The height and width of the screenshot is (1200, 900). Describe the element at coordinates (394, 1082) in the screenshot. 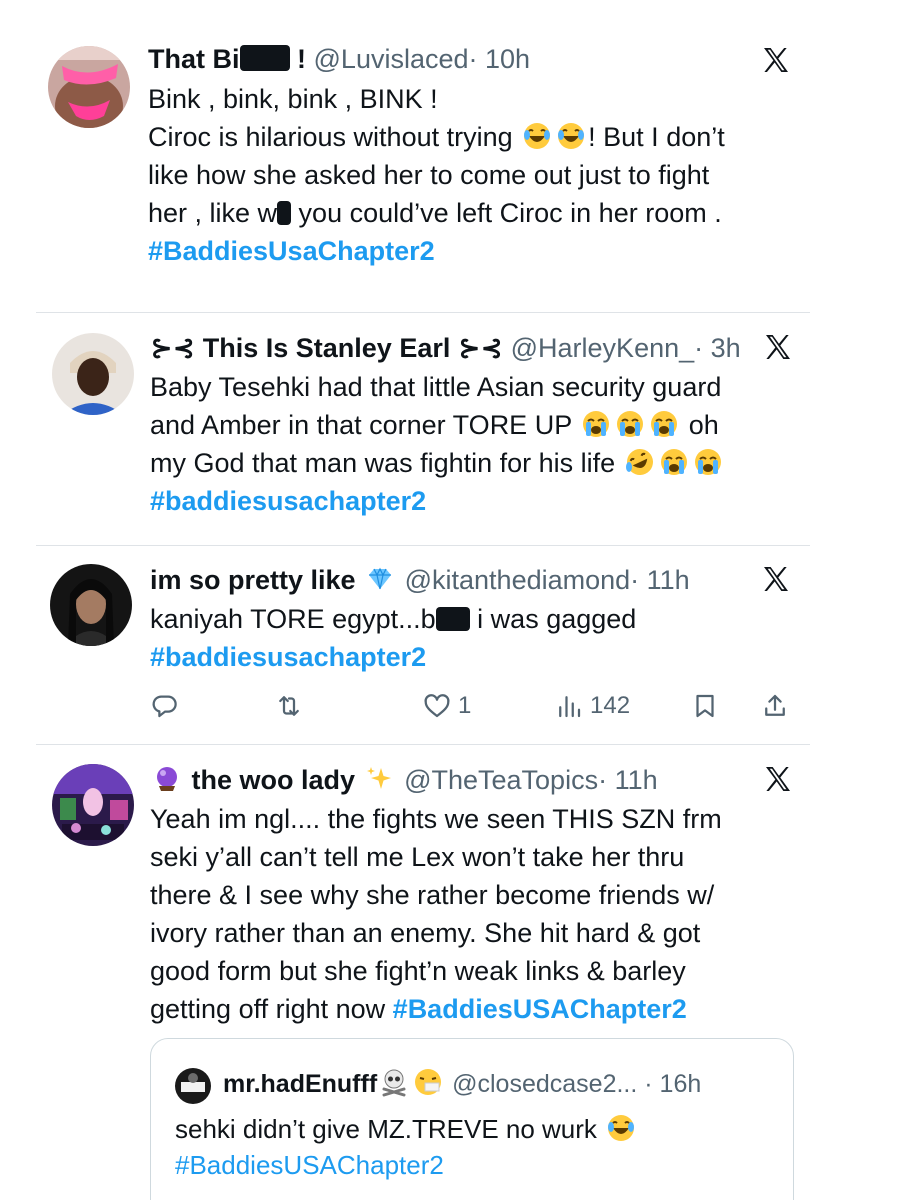

I see `skull-crossbones-emoji` at that location.